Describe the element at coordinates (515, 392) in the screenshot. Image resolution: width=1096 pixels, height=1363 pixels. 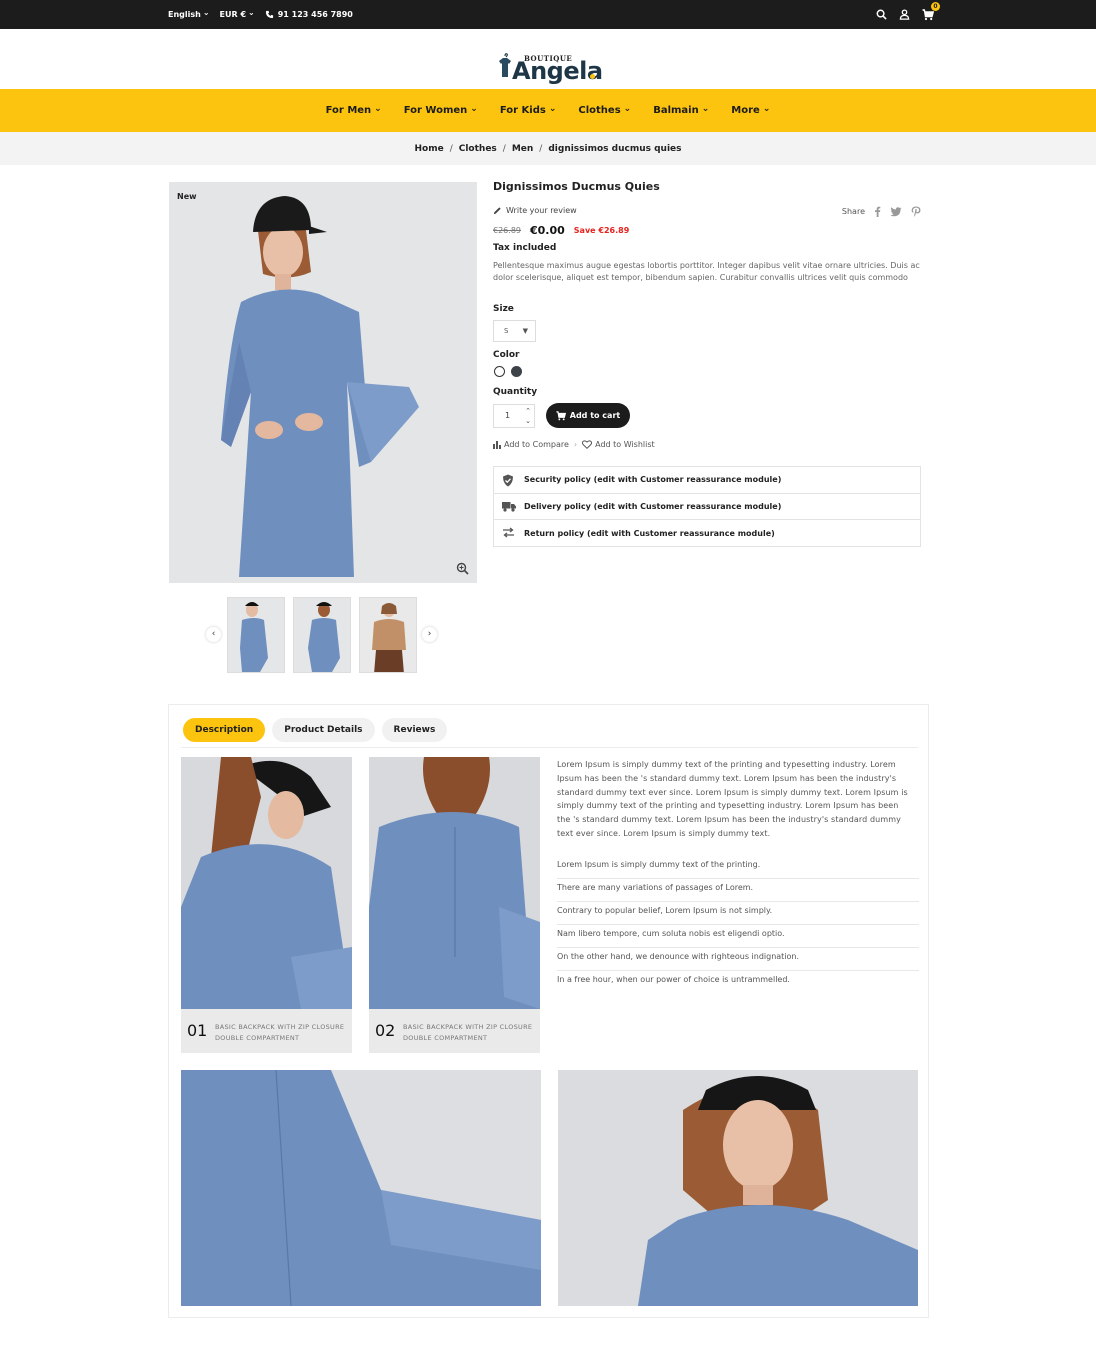
I see `quantity-label: Quantity` at that location.